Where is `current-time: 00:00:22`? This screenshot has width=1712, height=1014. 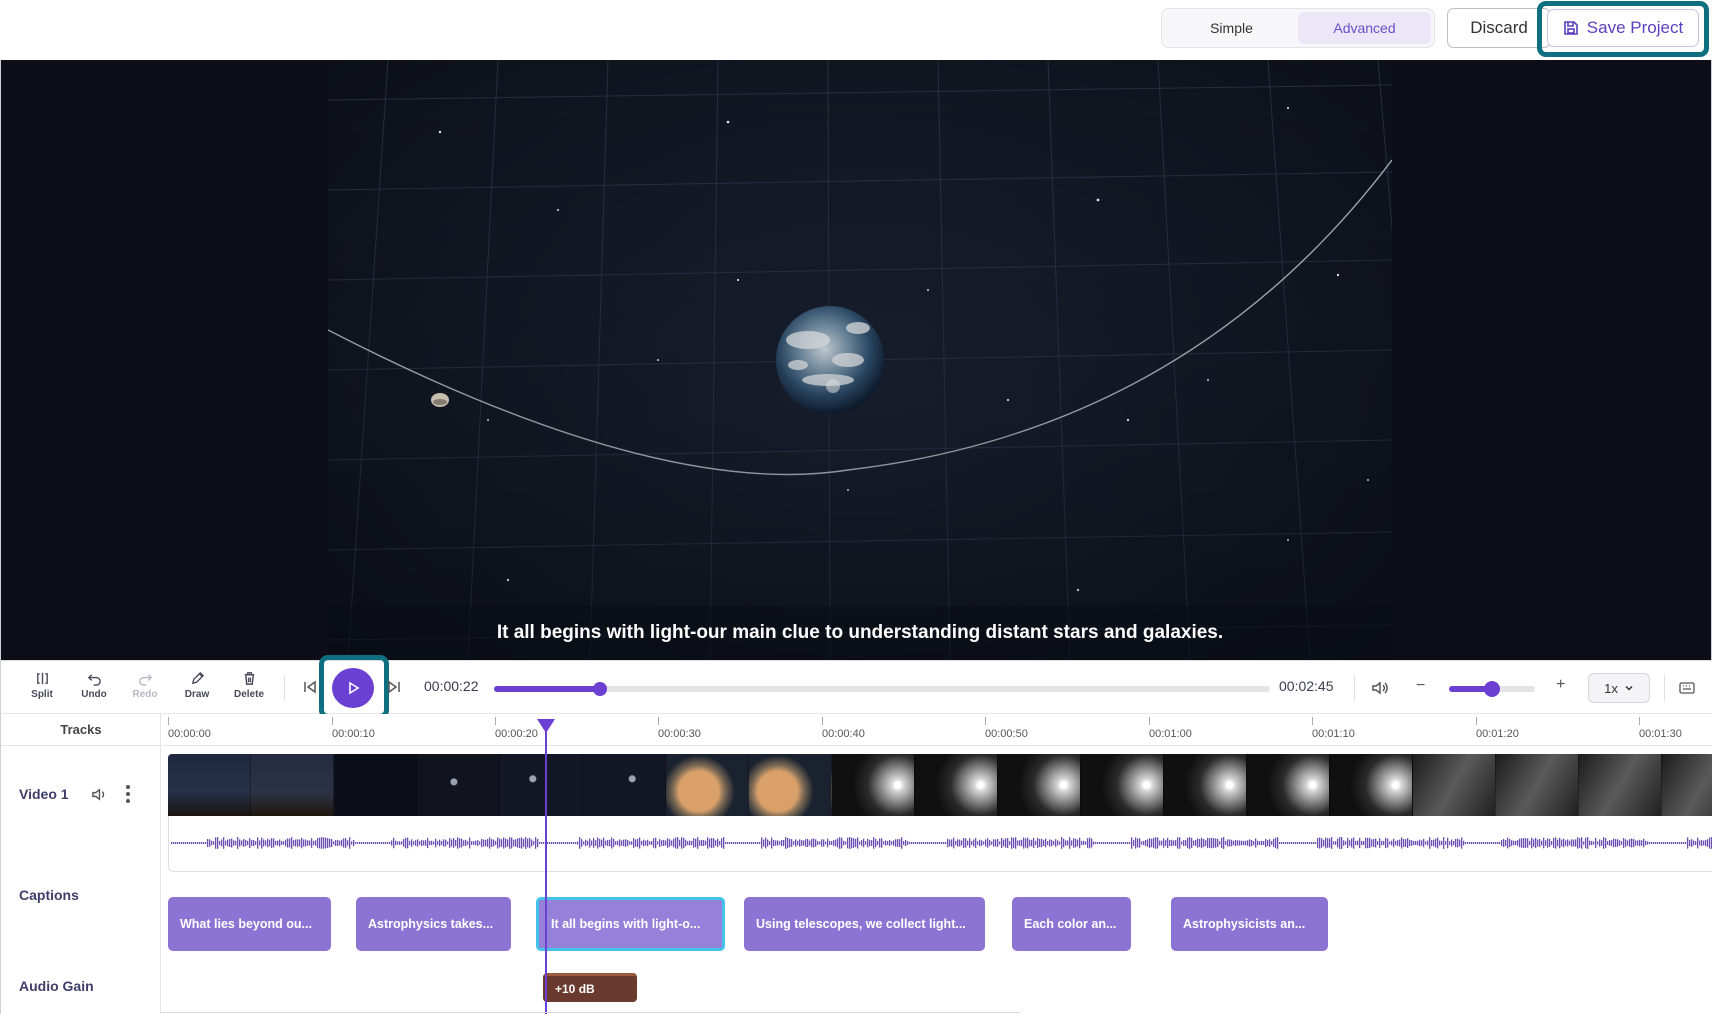
current-time: 00:00:22 is located at coordinates (451, 686).